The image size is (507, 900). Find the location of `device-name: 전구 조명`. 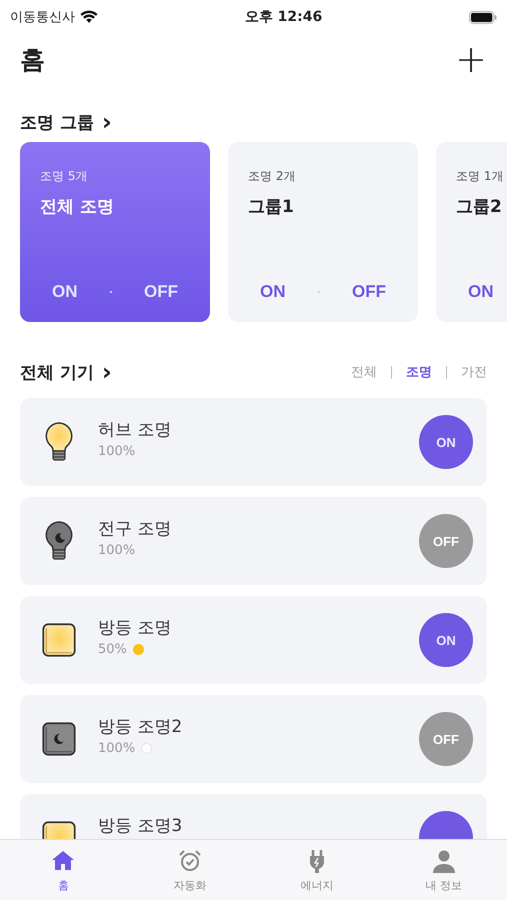

device-name: 전구 조명 is located at coordinates (135, 529).